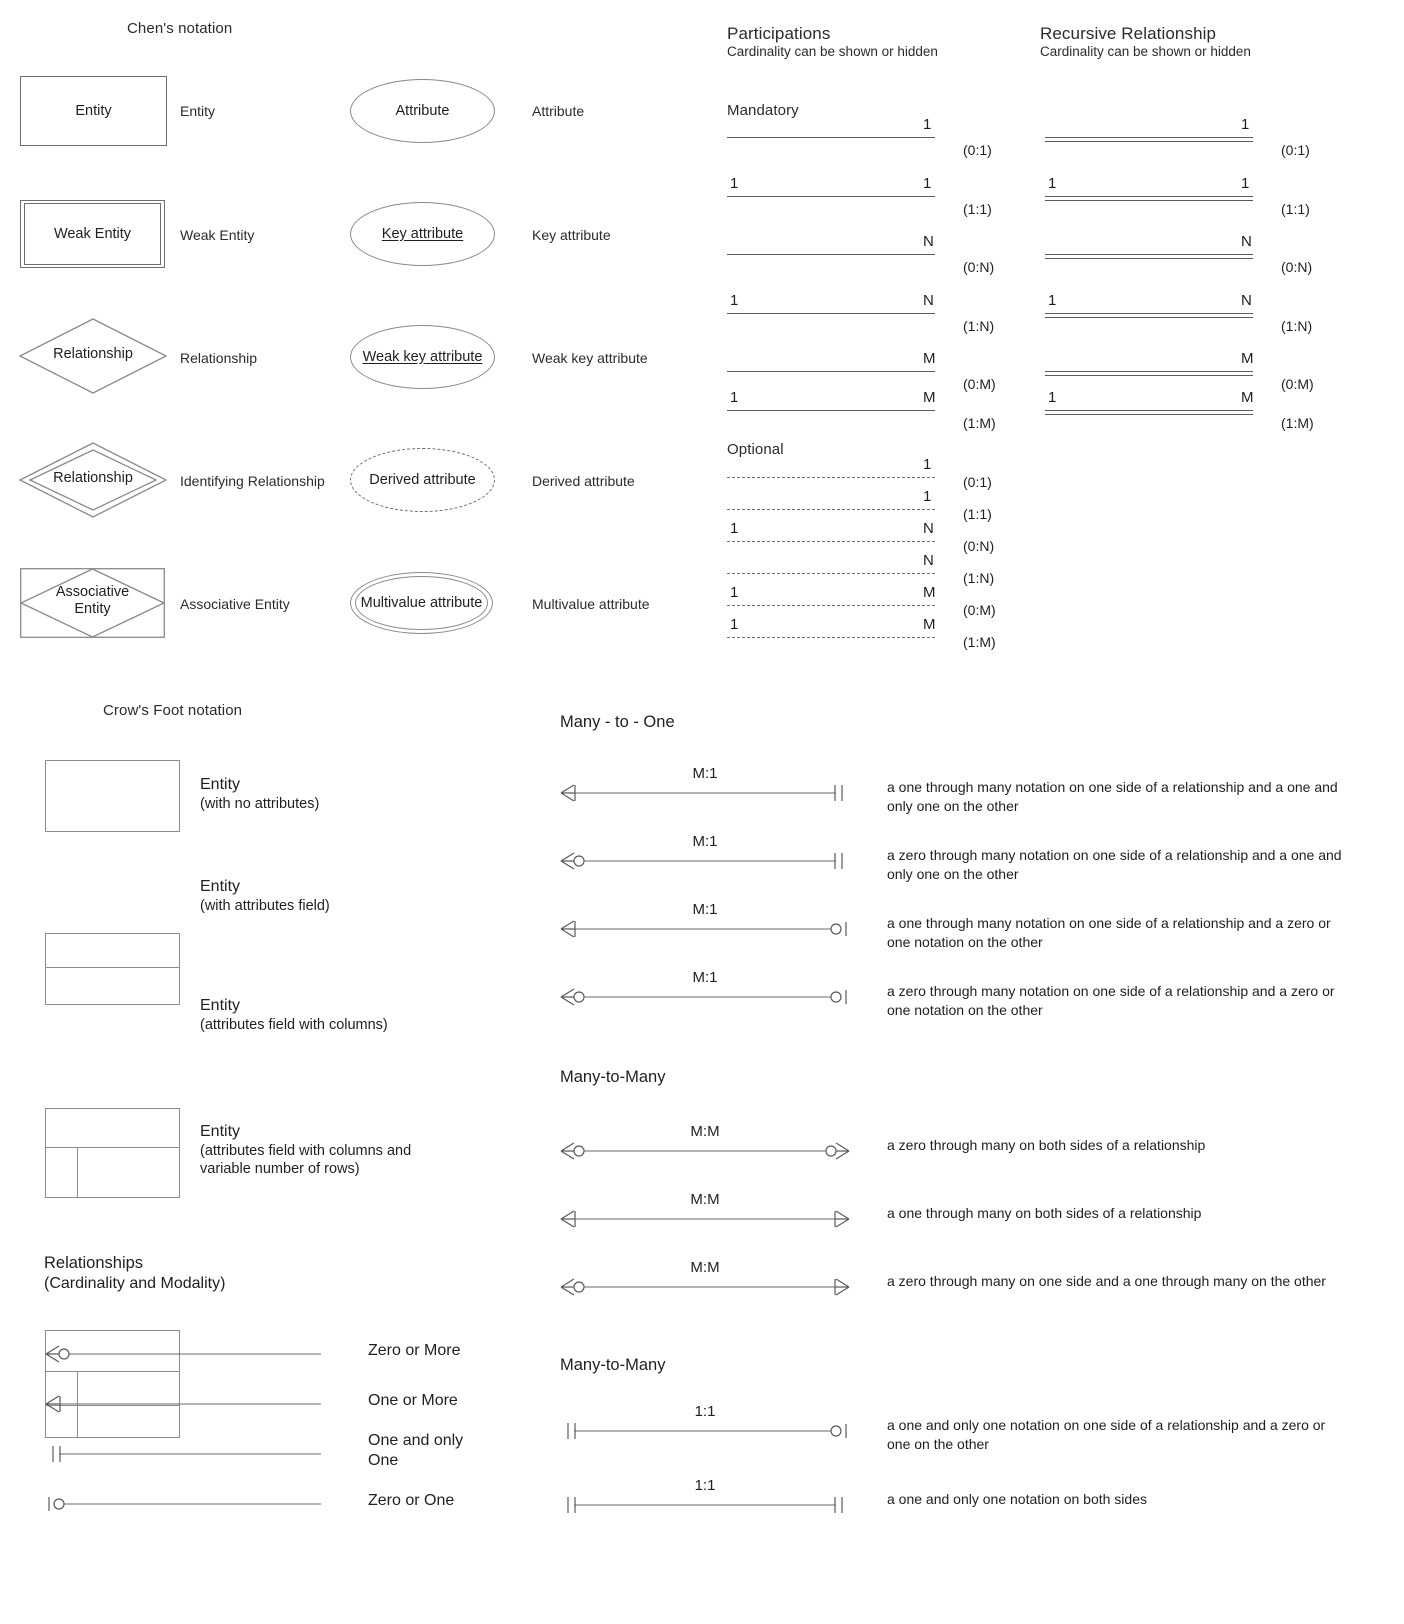 Image resolution: width=1404 pixels, height=1624 pixels. What do you see at coordinates (421, 602) in the screenshot?
I see `chen-multivalue-attribute-shape-text: Multivalue attribute` at bounding box center [421, 602].